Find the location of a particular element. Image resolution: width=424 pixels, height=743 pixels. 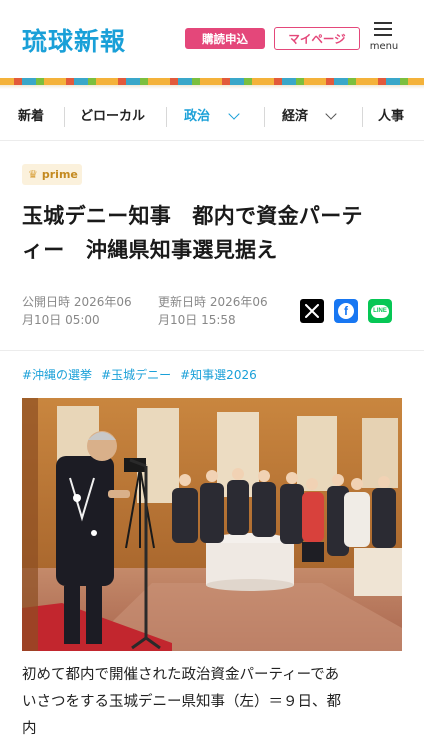

x-icon is located at coordinates (312, 311).